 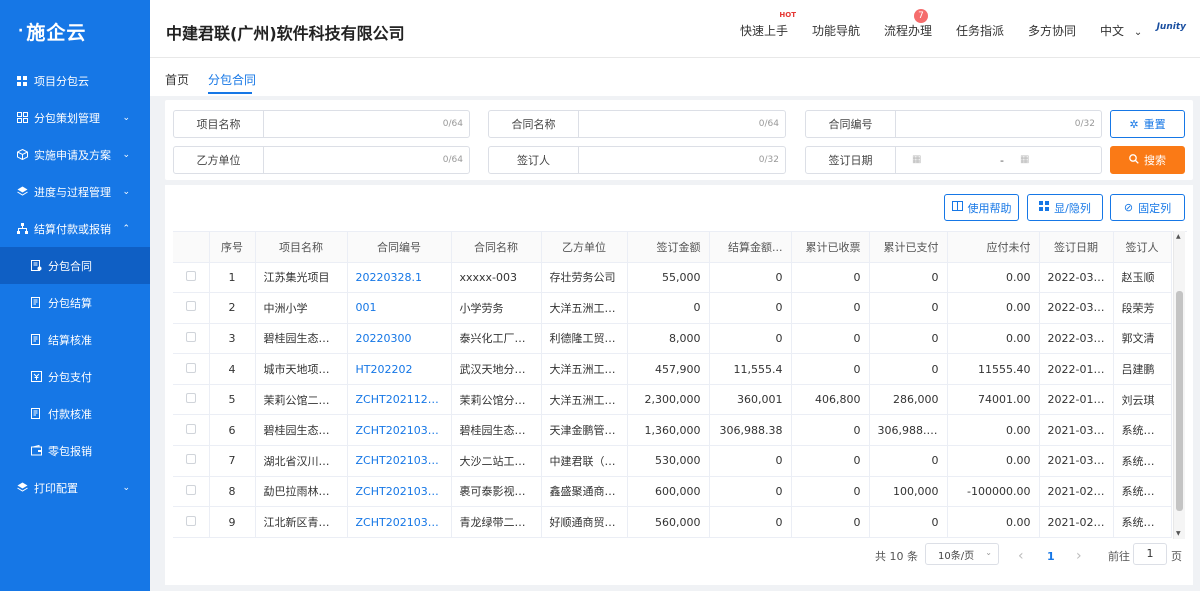 I want to click on contract-name-input: 0/64, so click(x=682, y=124).